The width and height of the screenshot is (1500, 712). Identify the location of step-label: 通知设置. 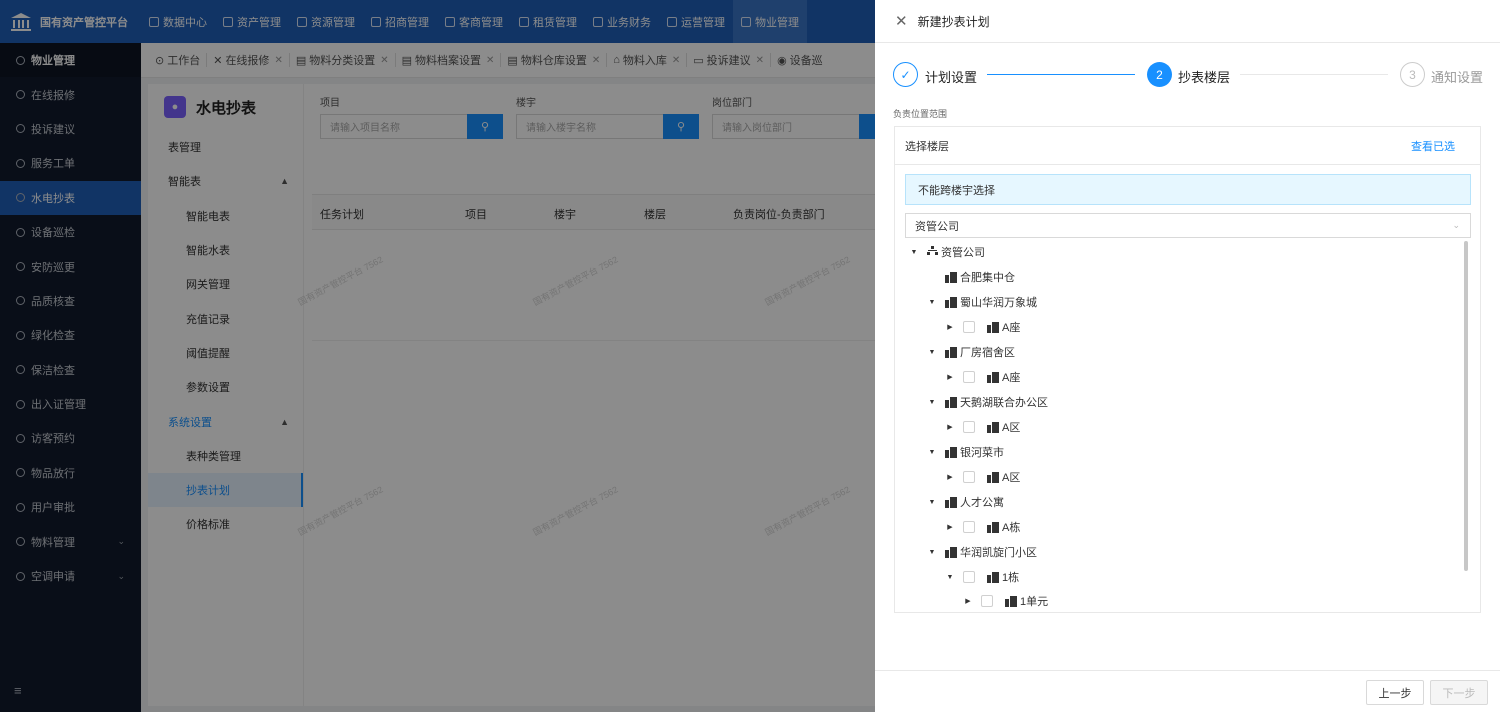
(1457, 77).